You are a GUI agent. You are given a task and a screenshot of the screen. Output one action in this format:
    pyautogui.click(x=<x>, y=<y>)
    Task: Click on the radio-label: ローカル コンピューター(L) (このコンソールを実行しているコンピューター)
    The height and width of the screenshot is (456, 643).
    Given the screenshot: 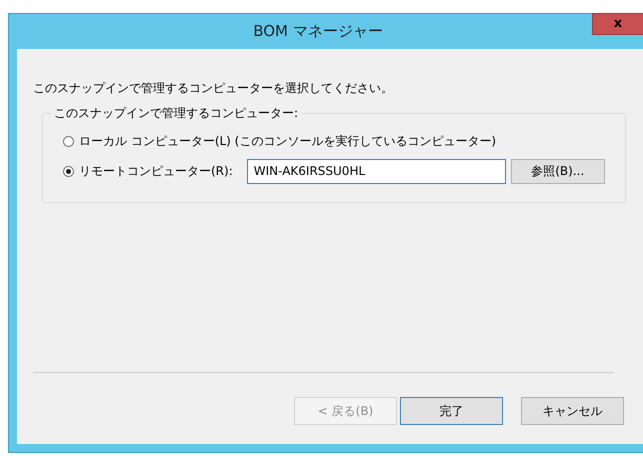 What is the action you would take?
    pyautogui.click(x=287, y=141)
    